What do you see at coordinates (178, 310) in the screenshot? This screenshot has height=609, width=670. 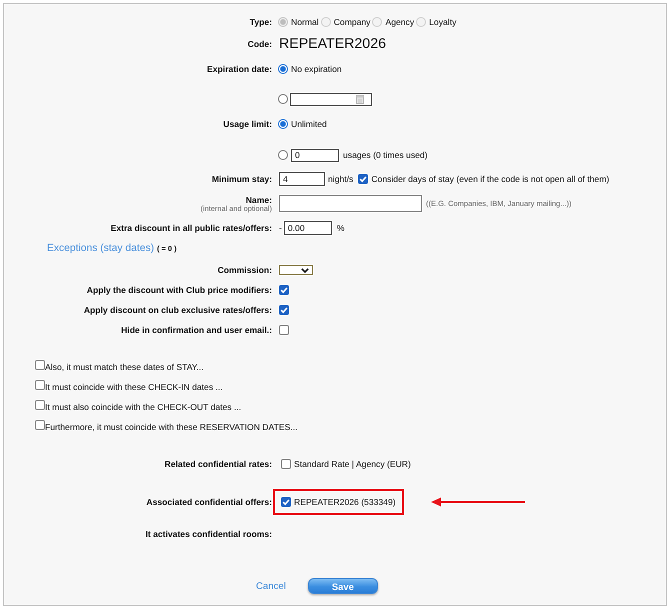 I see `field-label: Apply discount on club exclusive rates/offers:` at bounding box center [178, 310].